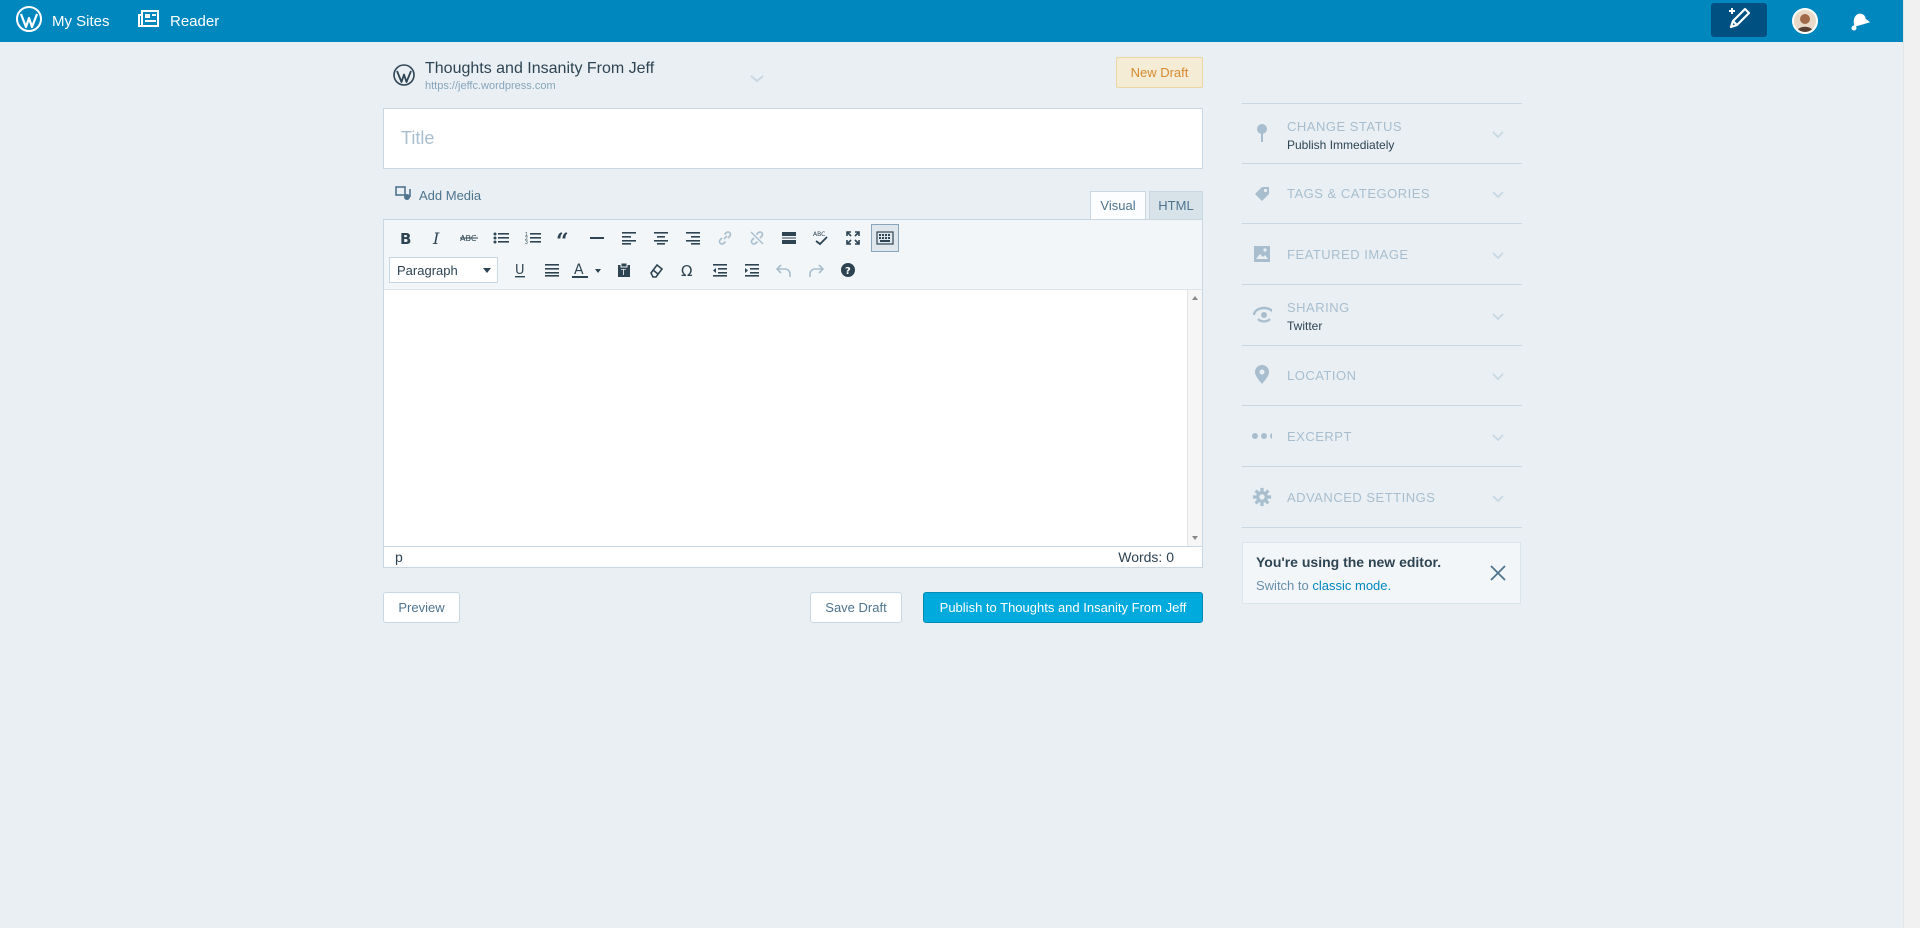  Describe the element at coordinates (693, 238) in the screenshot. I see `align-right-icon` at that location.